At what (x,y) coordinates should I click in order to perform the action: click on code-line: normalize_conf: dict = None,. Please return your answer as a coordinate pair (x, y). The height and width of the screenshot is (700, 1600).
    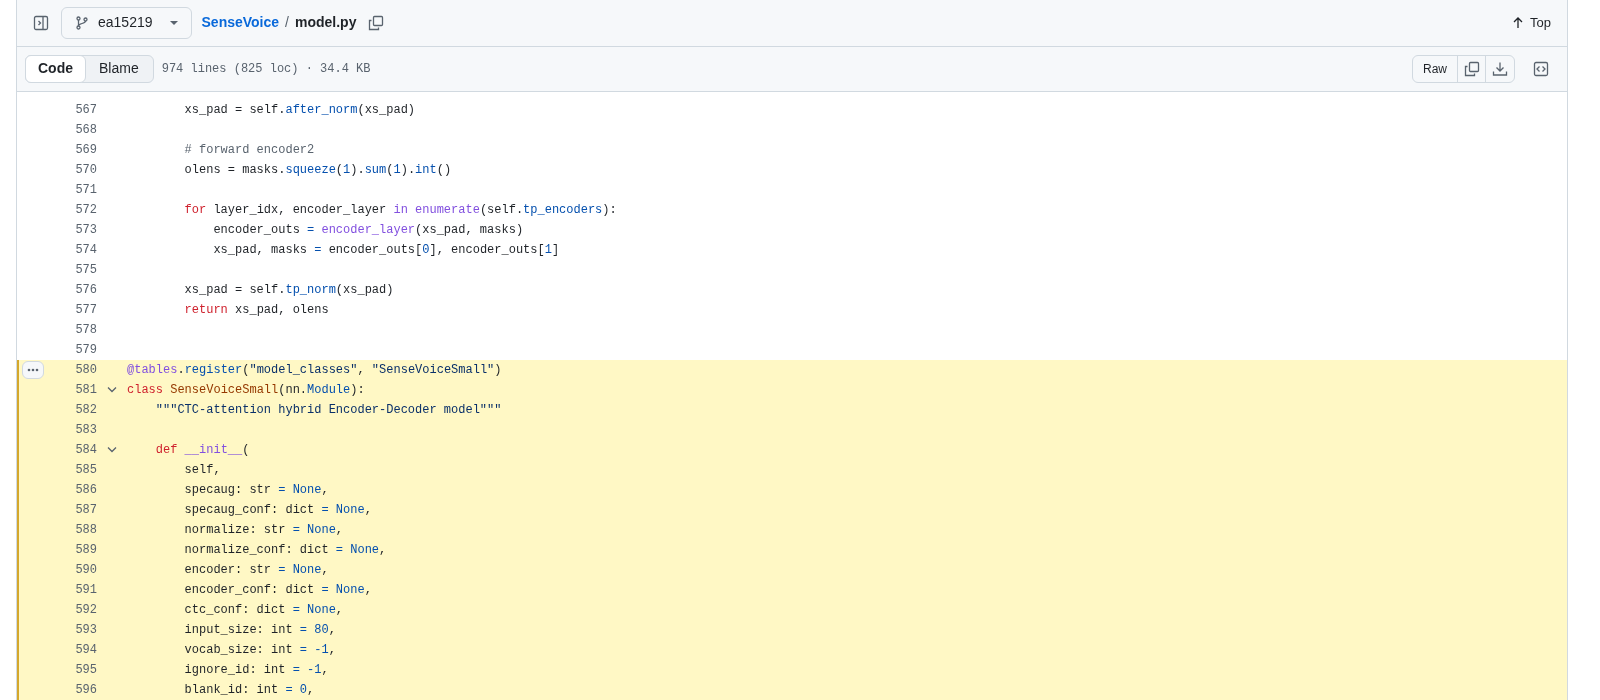
    Looking at the image, I should click on (285, 550).